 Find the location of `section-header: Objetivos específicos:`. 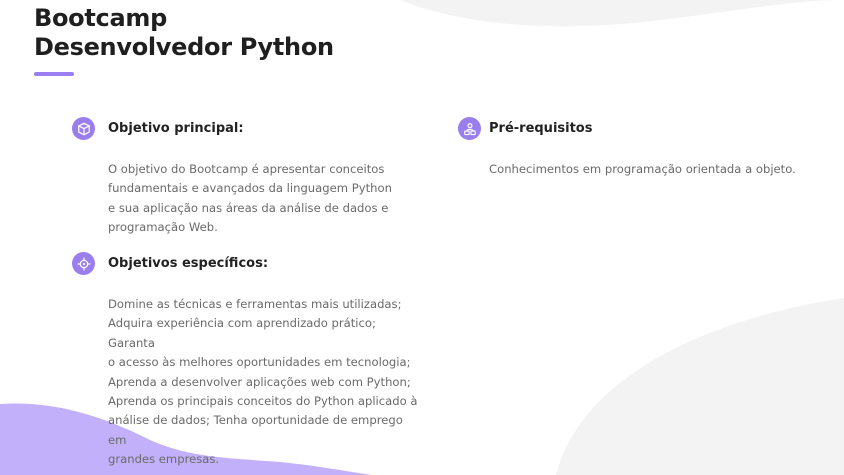

section-header: Objetivos específicos: is located at coordinates (247, 263).